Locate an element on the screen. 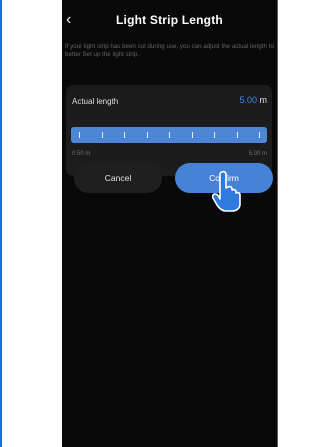  slider-min-label: 0.50 m is located at coordinates (81, 154).